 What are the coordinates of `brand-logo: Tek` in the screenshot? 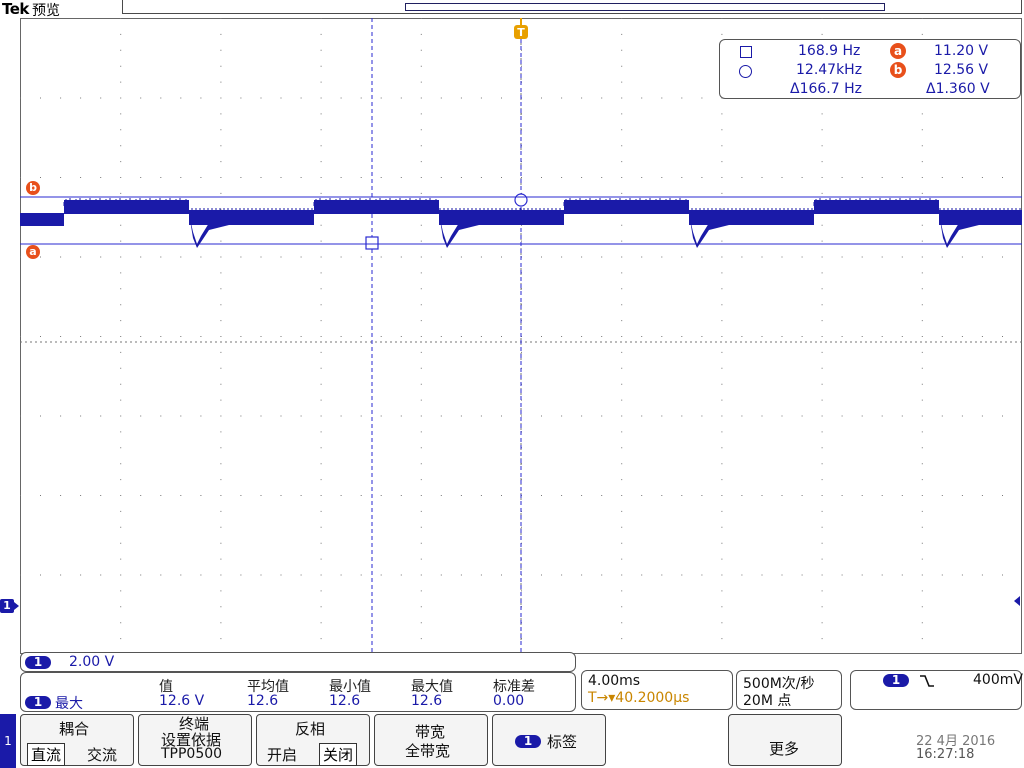 It's located at (15, 9).